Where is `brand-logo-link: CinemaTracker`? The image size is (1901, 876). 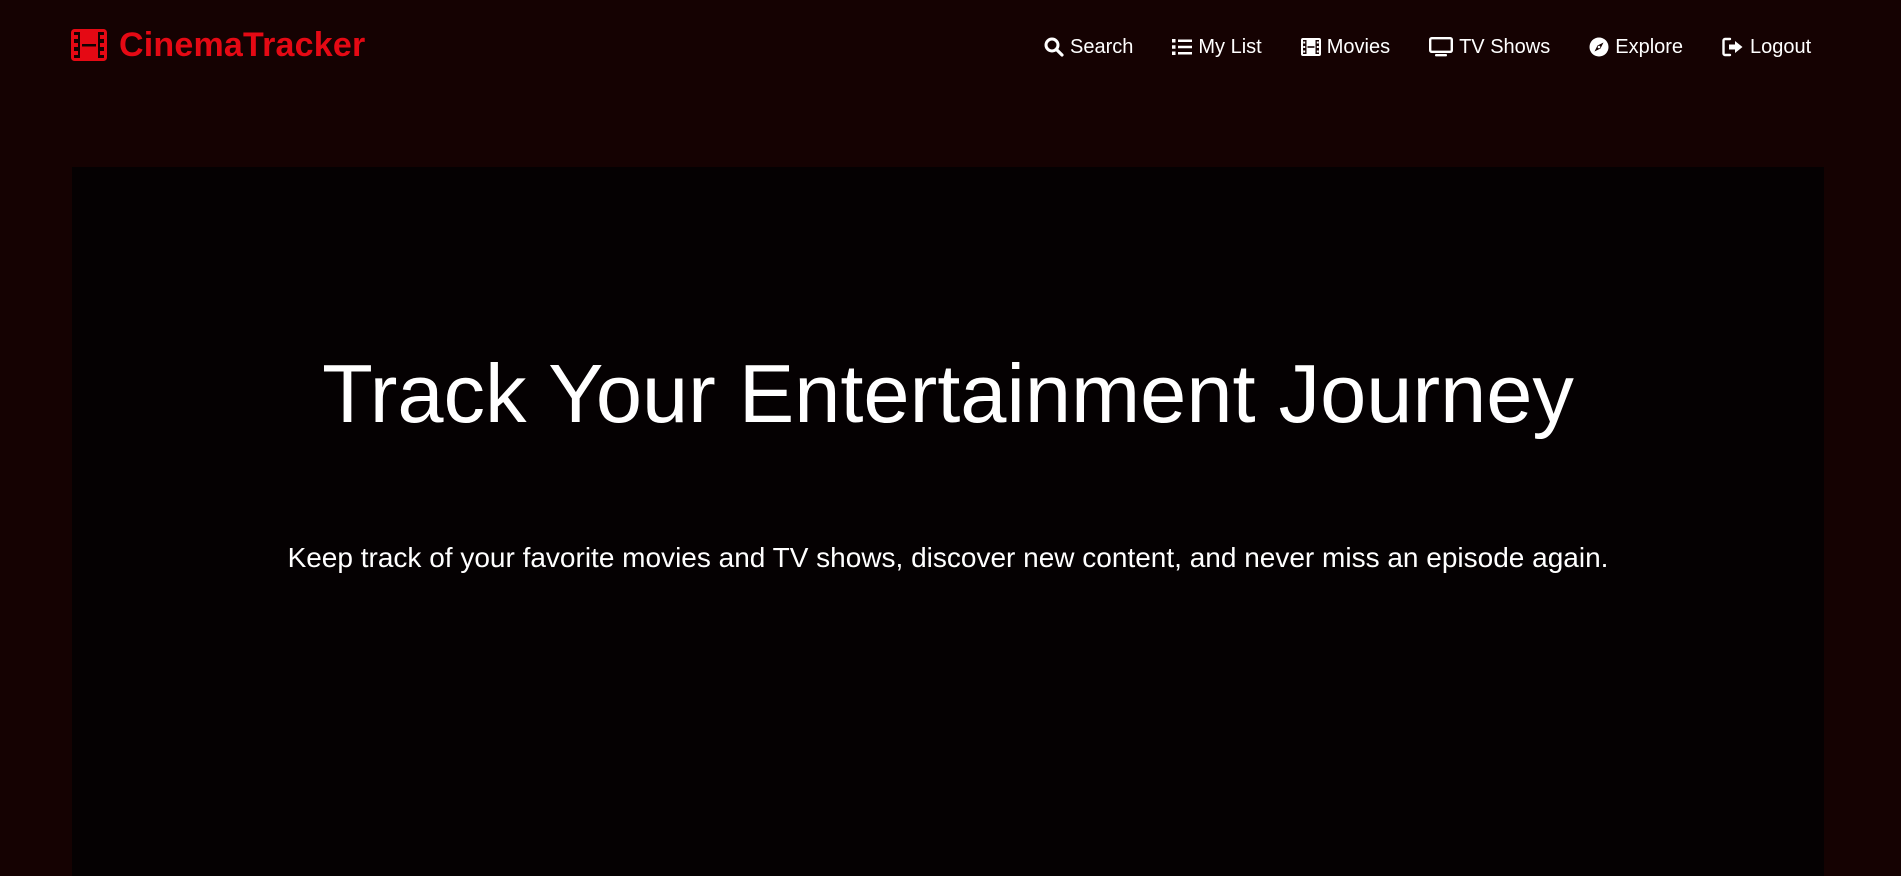
brand-logo-link: CinemaTracker is located at coordinates (218, 45).